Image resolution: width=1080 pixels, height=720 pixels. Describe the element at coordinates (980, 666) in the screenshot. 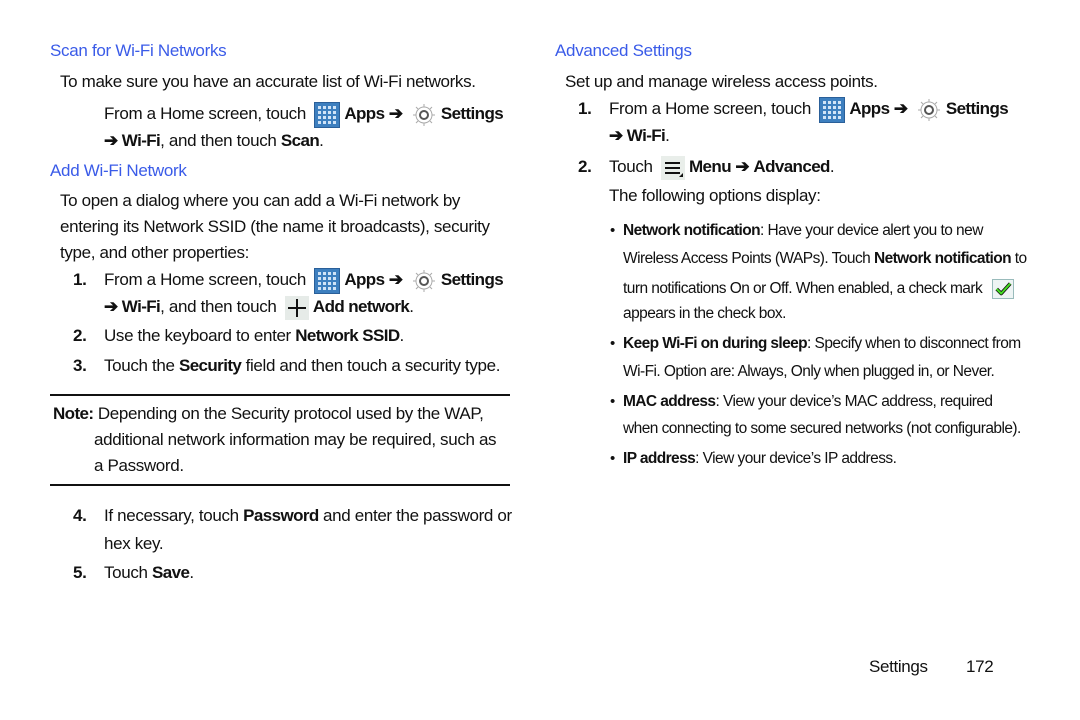

I see `page-number: 172` at that location.